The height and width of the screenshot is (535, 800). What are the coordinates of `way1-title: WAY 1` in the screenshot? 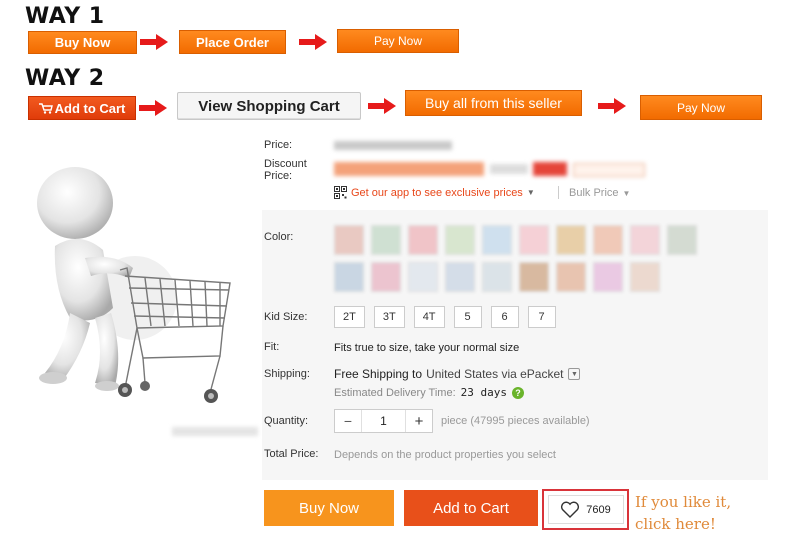 It's located at (65, 16).